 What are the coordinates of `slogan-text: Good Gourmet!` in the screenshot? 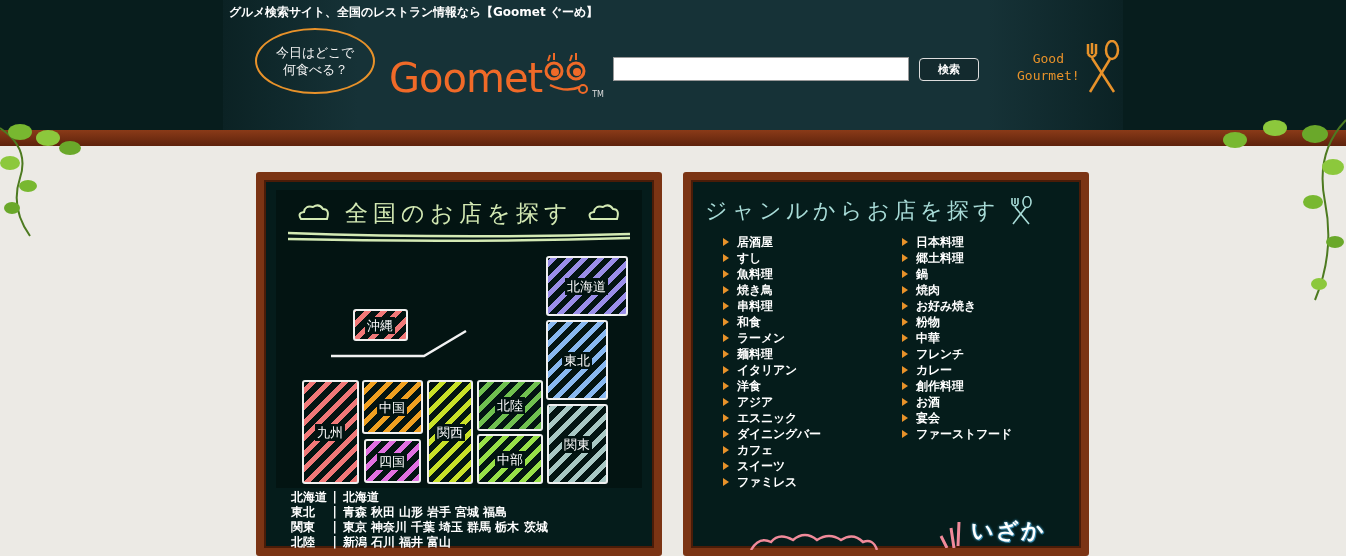 It's located at (1048, 67).